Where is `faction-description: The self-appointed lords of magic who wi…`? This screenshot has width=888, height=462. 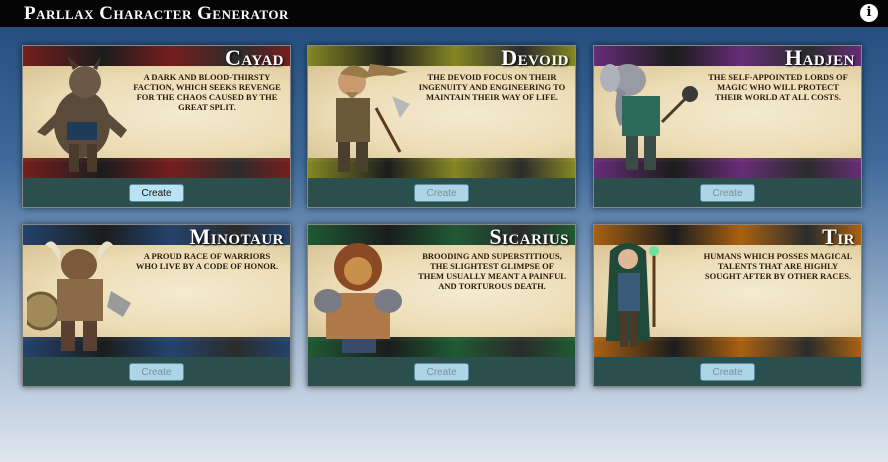 faction-description: The self-appointed lords of magic who wi… is located at coordinates (778, 87).